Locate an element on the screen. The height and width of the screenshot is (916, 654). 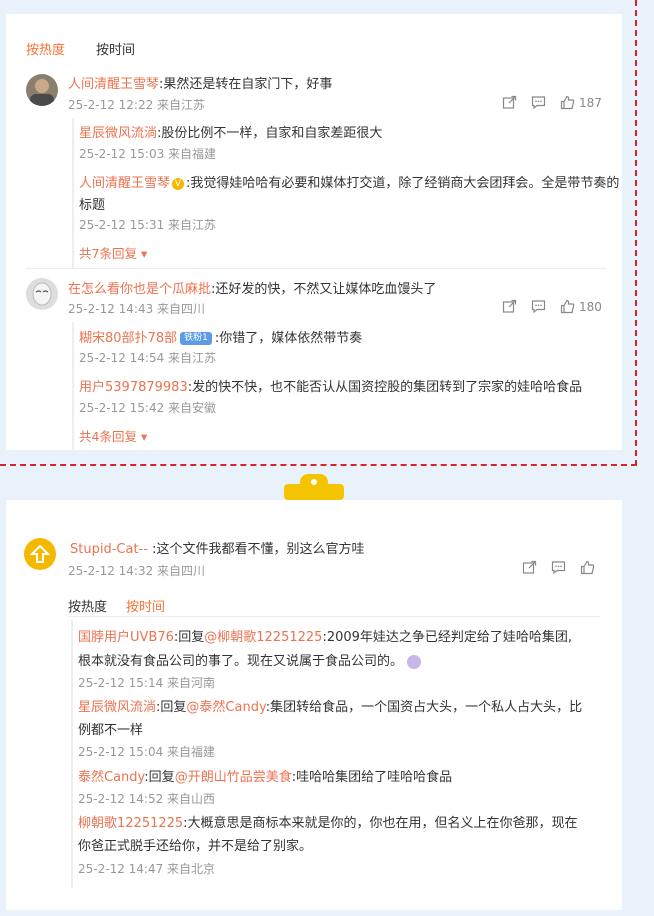
reply-text-continued: 例都不一样 is located at coordinates (111, 730).